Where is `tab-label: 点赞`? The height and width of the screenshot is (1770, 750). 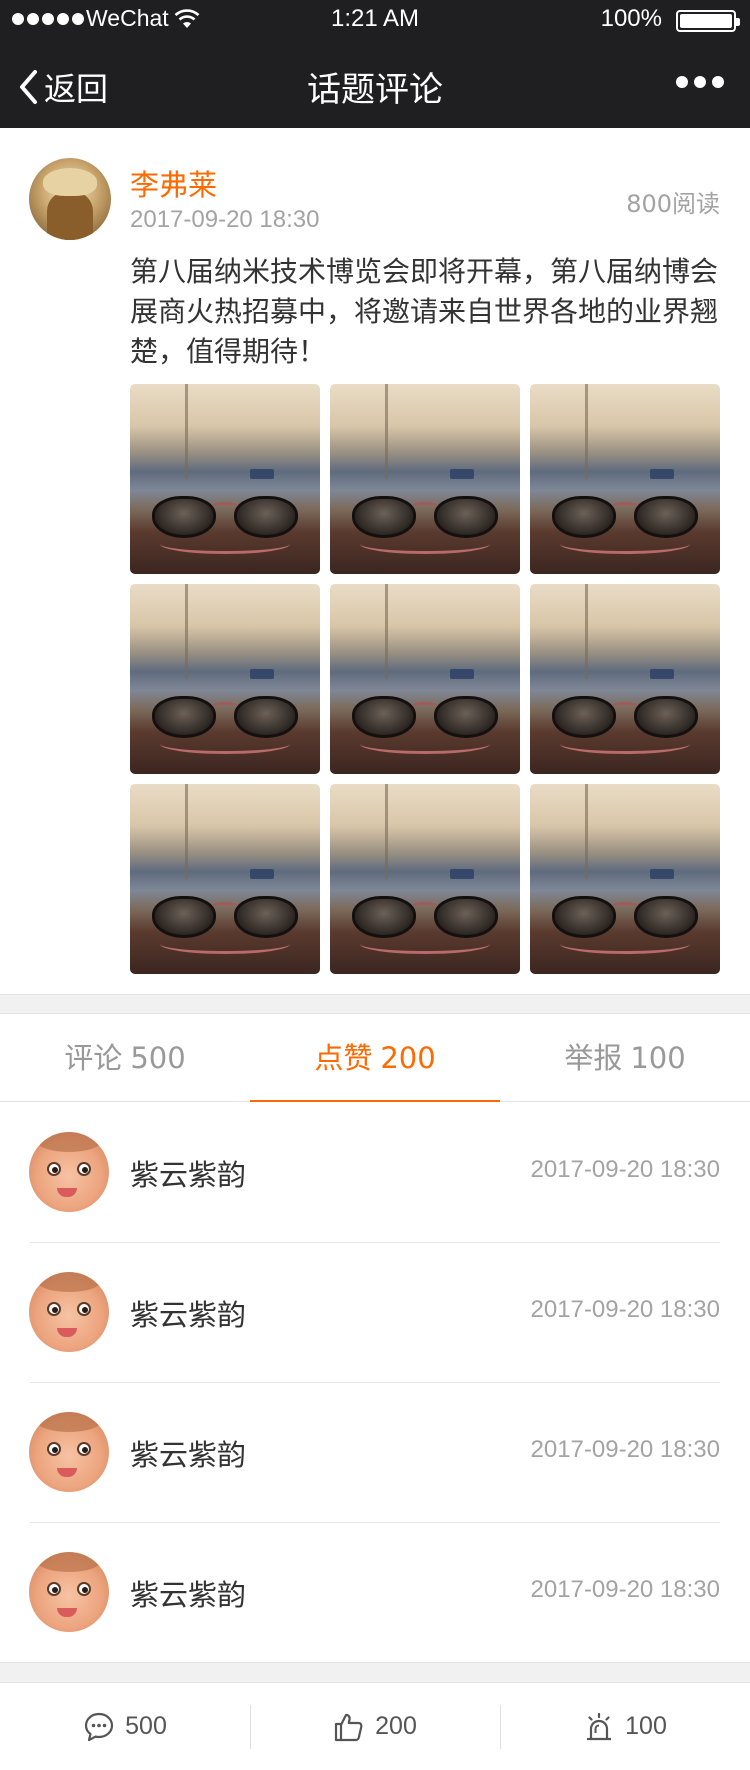
tab-label: 点赞 is located at coordinates (343, 1058).